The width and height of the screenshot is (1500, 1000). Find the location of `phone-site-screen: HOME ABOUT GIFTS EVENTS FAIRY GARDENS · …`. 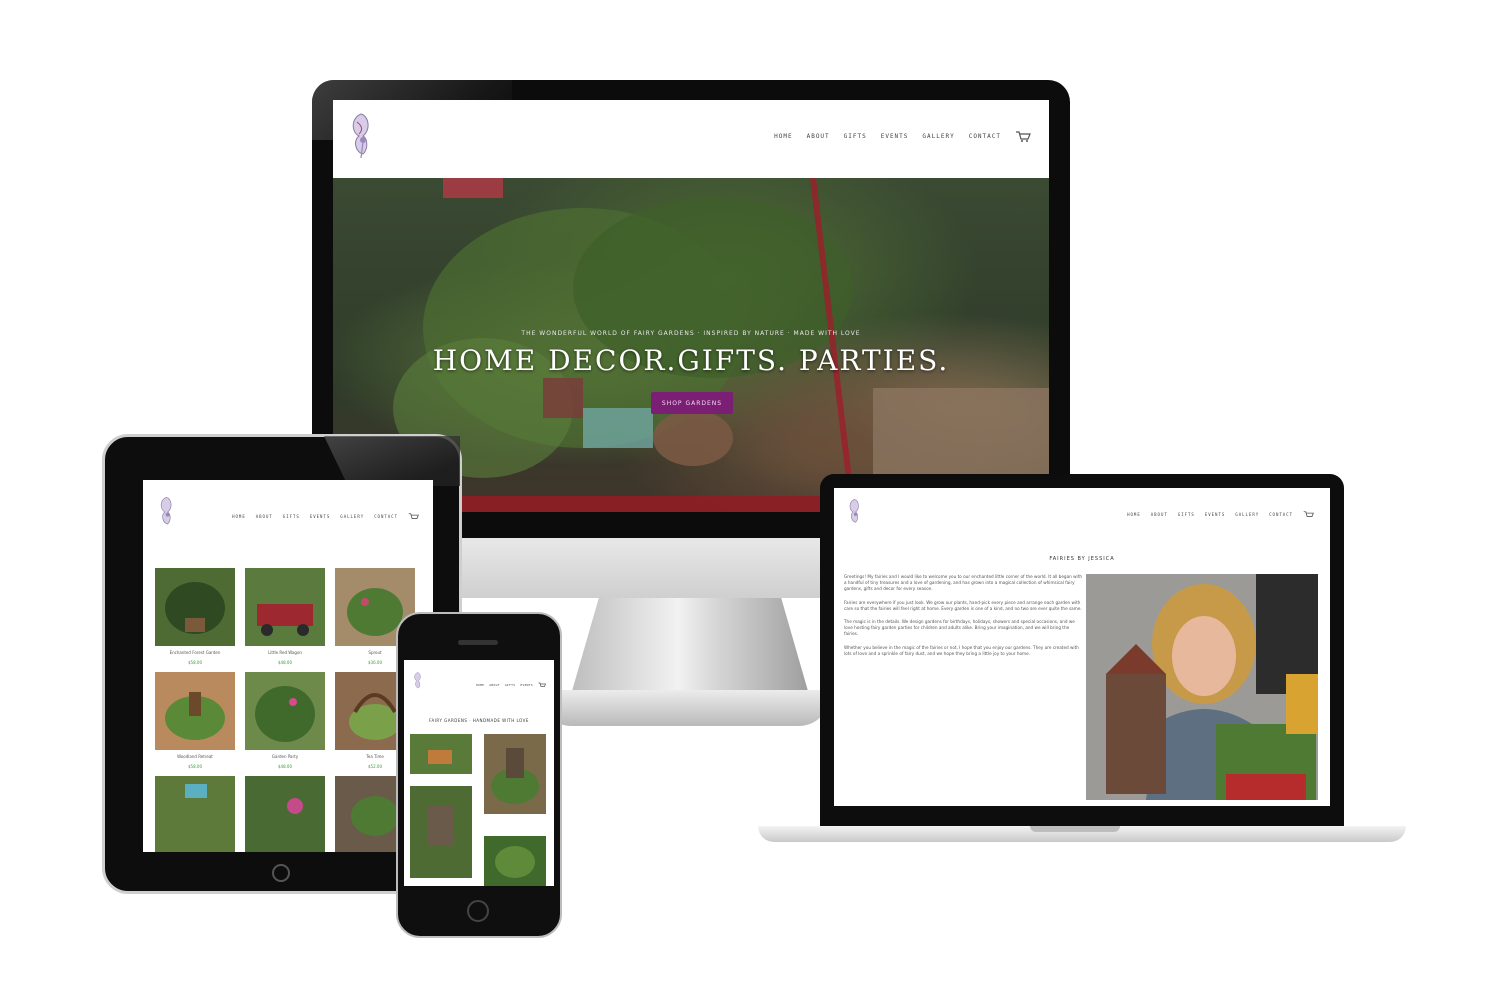

phone-site-screen: HOME ABOUT GIFTS EVENTS FAIRY GARDENS · … is located at coordinates (479, 773).